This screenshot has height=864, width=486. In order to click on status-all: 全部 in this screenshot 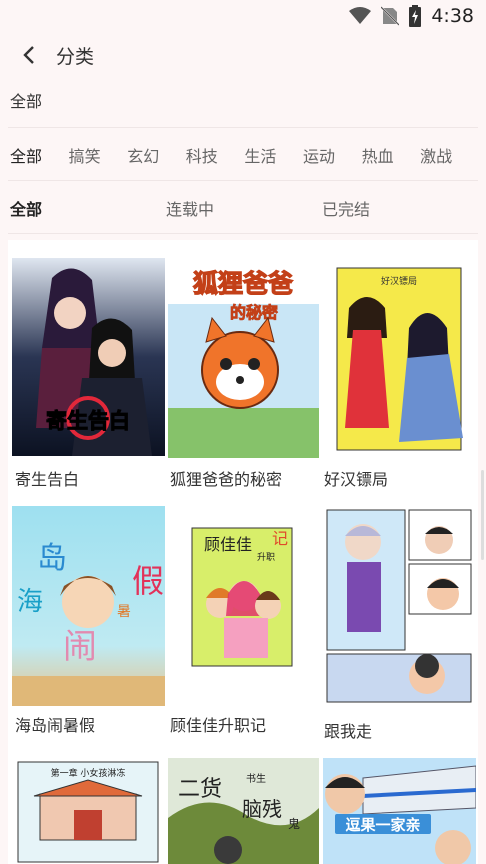, I will do `click(26, 208)`.